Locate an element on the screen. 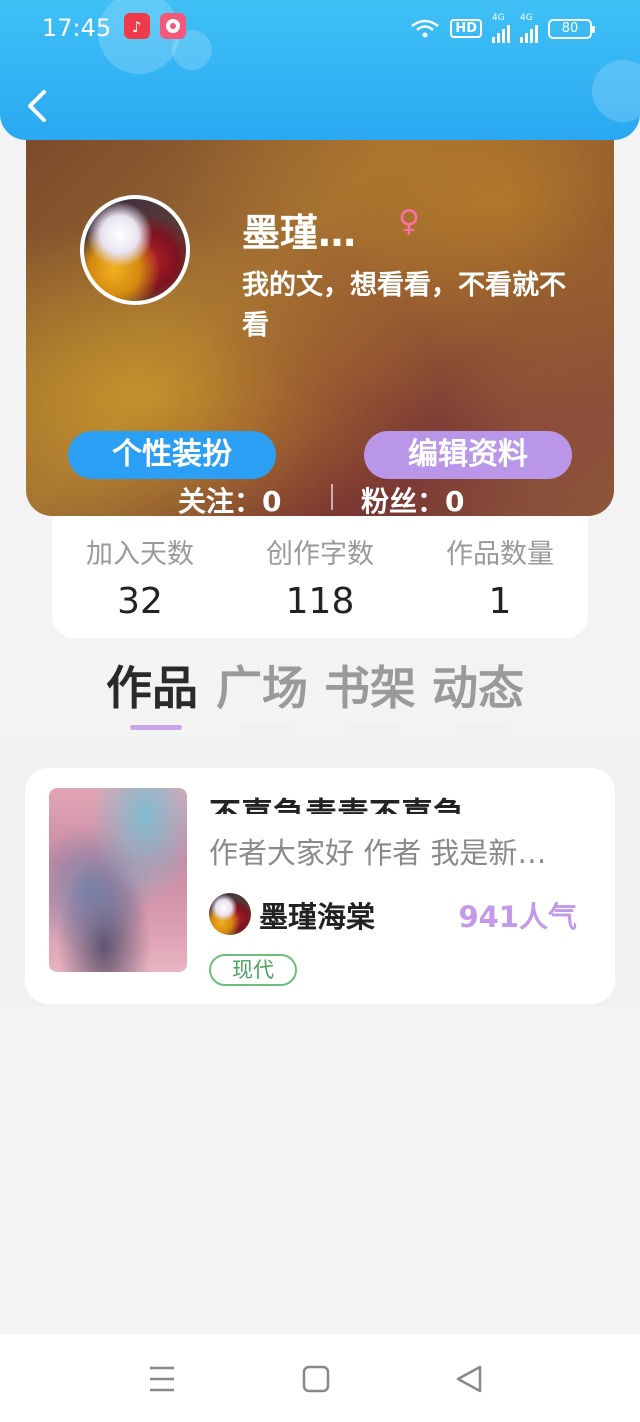  divider is located at coordinates (332, 497).